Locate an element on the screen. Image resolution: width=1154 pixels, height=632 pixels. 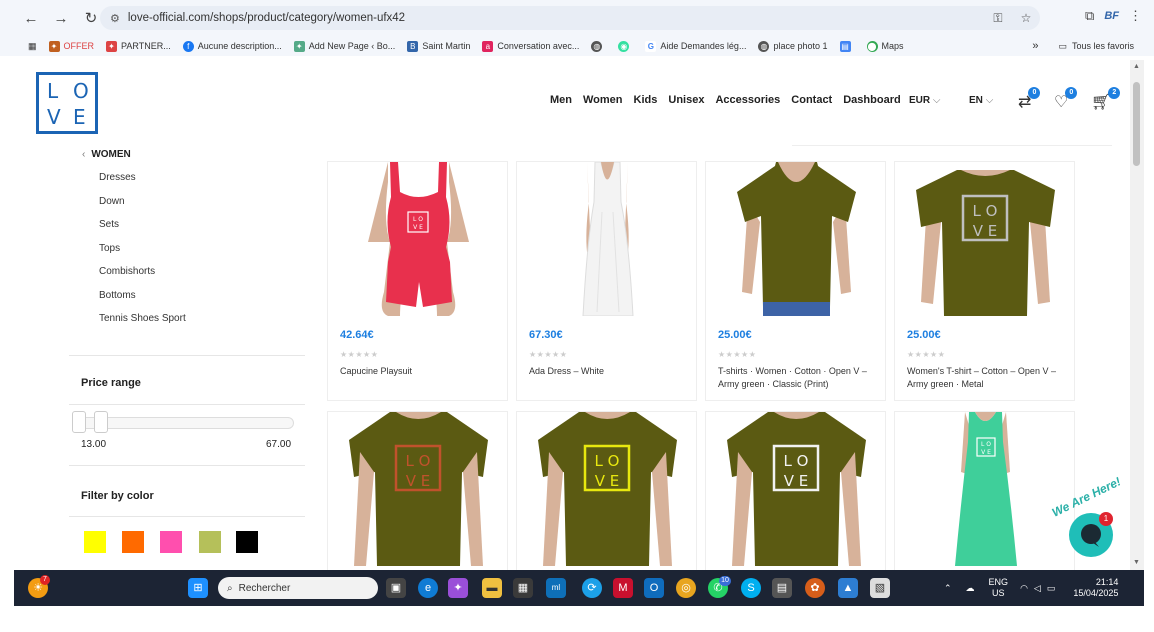
mcafee-icon: M is located at coordinates (623, 588).